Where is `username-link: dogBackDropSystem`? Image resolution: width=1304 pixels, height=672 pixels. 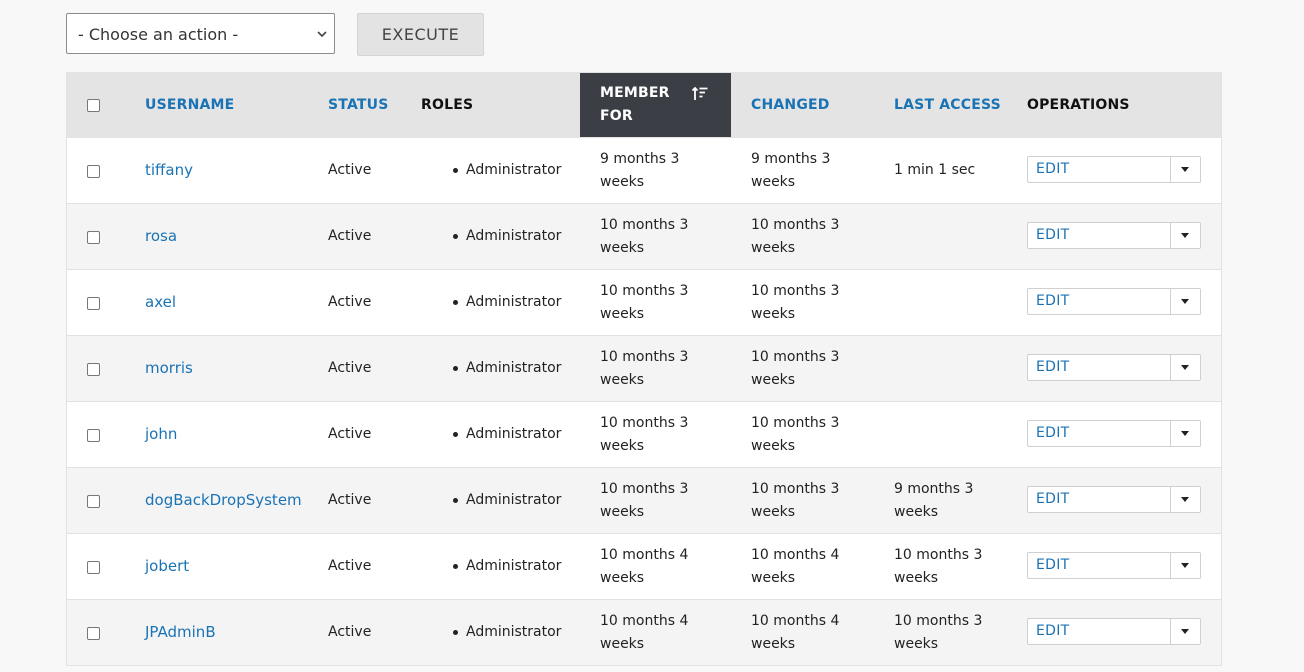 username-link: dogBackDropSystem is located at coordinates (223, 500).